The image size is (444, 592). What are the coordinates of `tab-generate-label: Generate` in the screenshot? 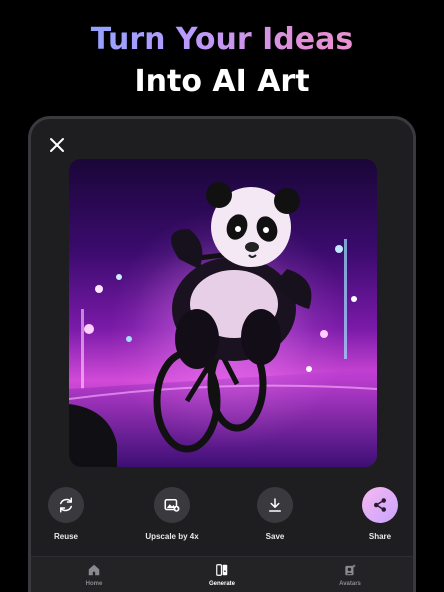 It's located at (221, 584).